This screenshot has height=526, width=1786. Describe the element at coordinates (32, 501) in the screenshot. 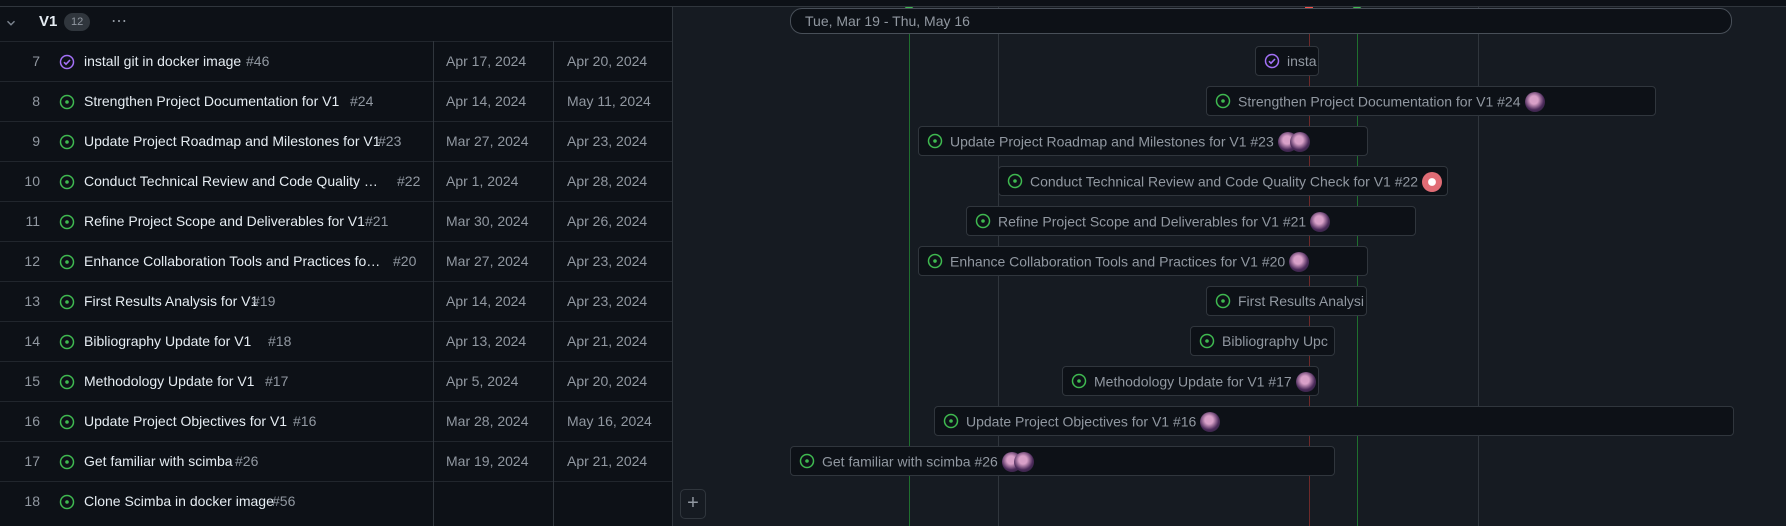

I see `row-number: 18` at that location.